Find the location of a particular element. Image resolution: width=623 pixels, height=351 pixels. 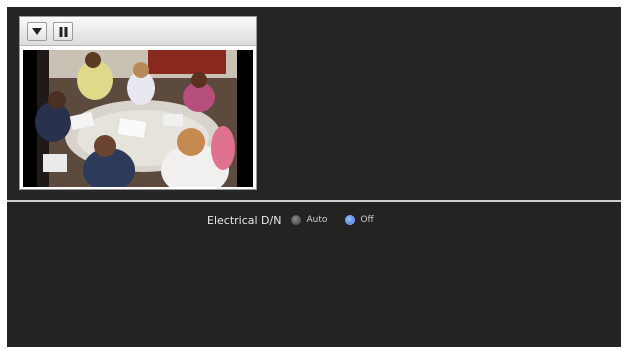

triangle-down-icon is located at coordinates (37, 31).